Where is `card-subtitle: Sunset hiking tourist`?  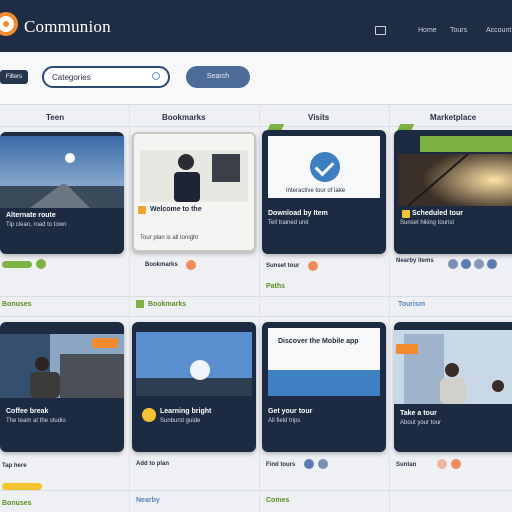
card-subtitle: Sunset hiking tourist is located at coordinates (427, 223).